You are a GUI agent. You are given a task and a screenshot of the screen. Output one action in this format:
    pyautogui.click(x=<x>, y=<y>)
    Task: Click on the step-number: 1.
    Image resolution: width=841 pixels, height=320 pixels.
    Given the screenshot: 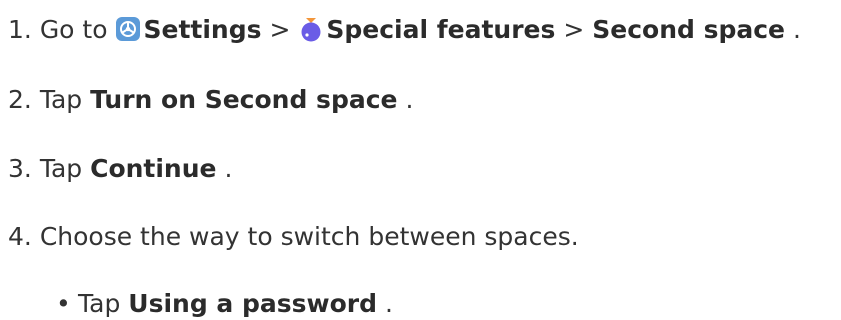 What is the action you would take?
    pyautogui.click(x=20, y=29)
    